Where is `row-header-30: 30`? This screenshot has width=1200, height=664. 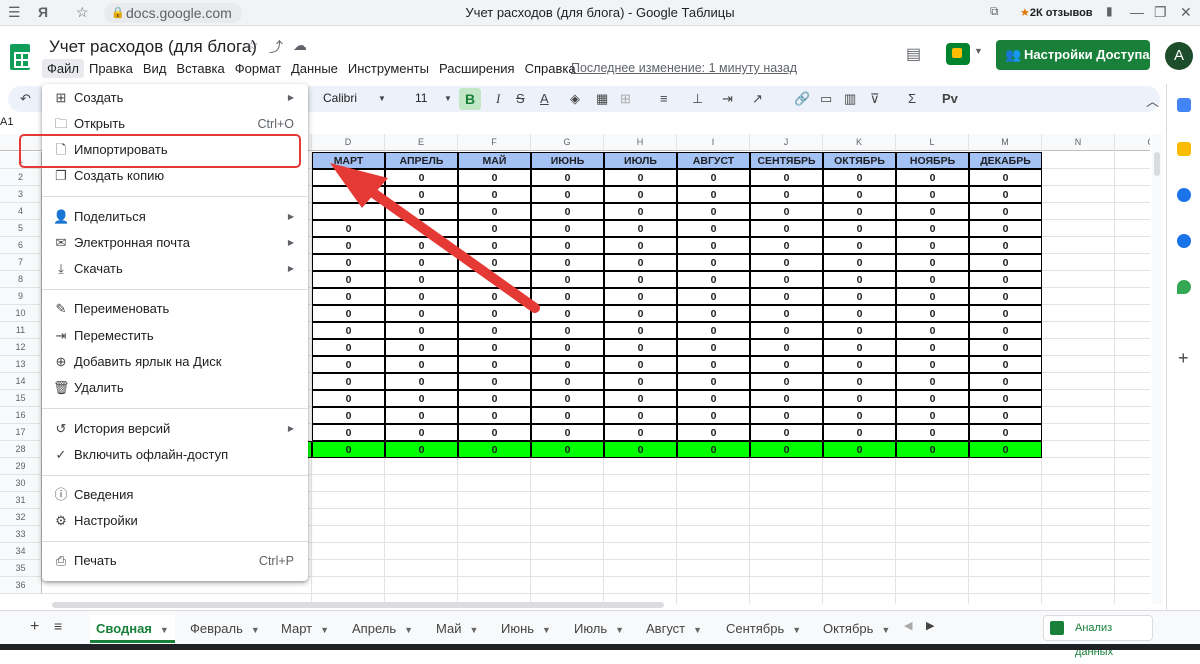
row-header-30: 30 is located at coordinates (21, 483).